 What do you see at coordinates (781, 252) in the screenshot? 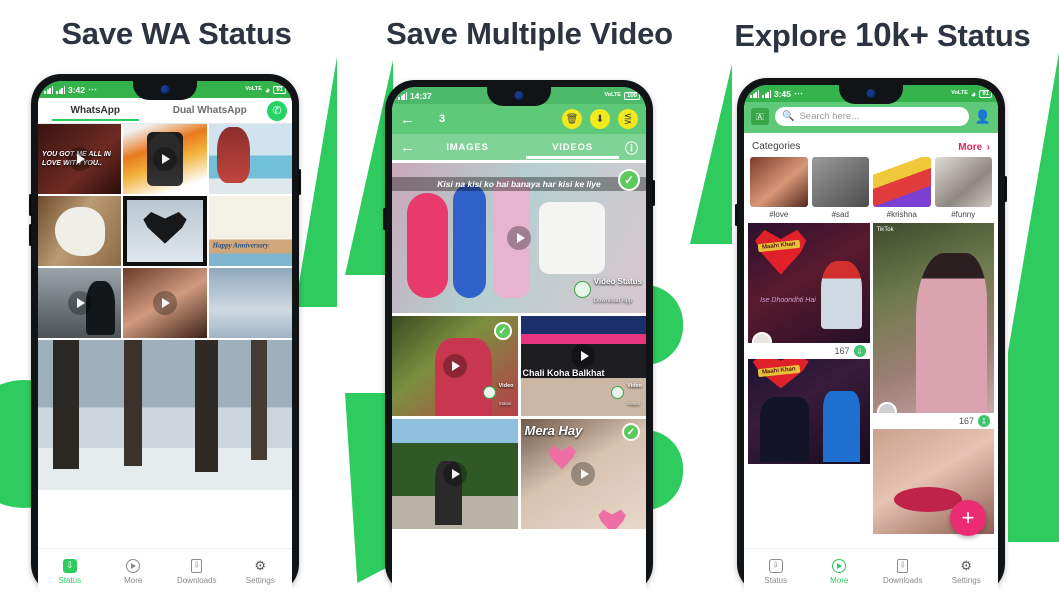
I see `heart-graphic` at bounding box center [781, 252].